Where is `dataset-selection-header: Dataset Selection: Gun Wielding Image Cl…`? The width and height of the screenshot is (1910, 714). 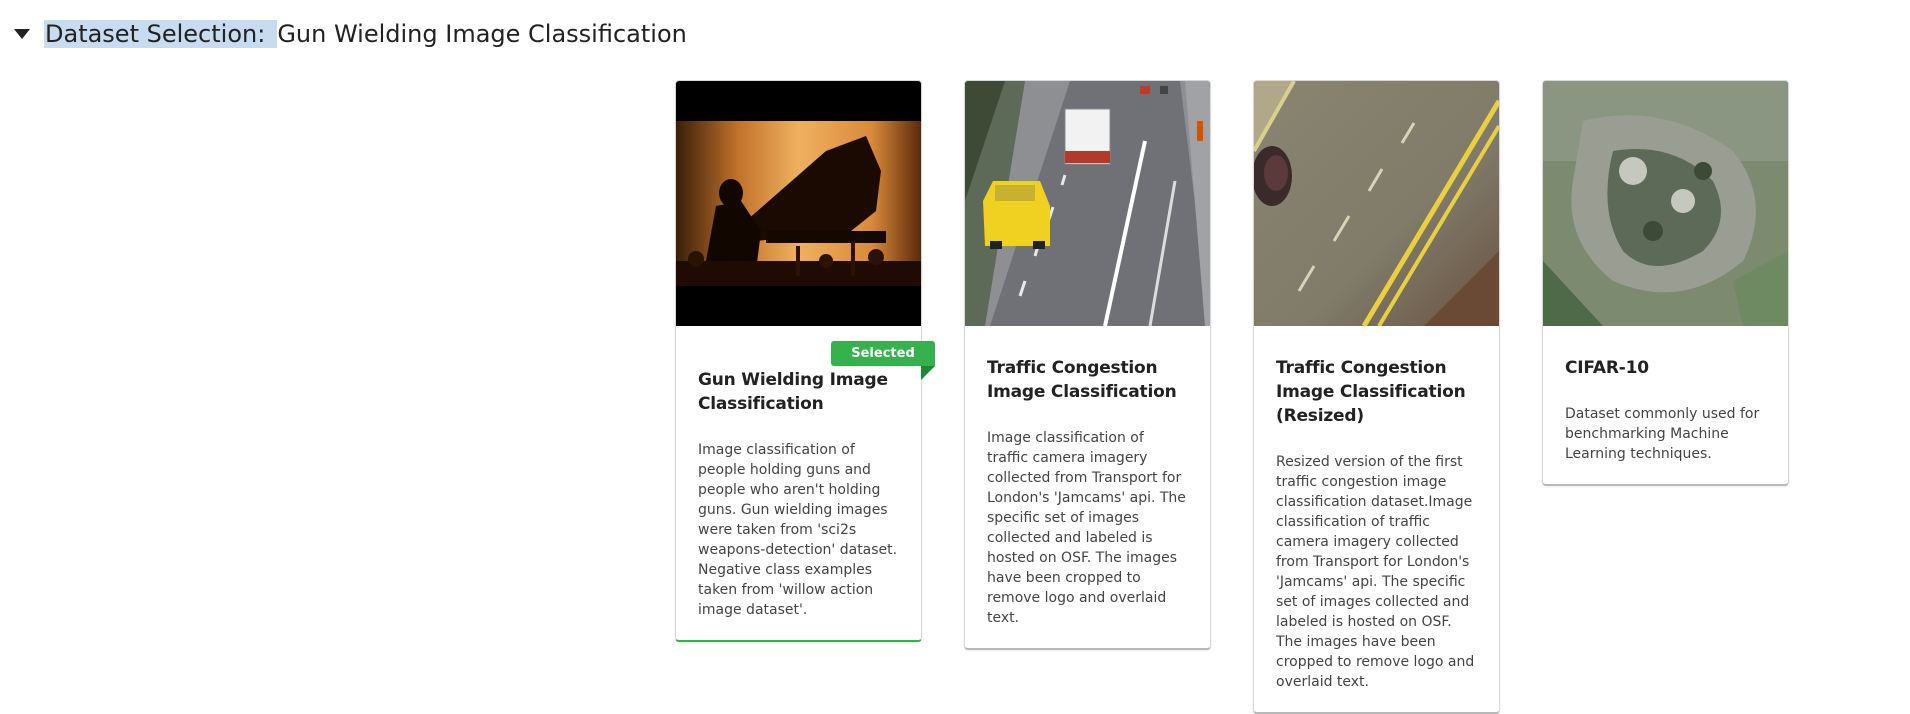
dataset-selection-header: Dataset Selection: Gun Wielding Image Cl… is located at coordinates (350, 34).